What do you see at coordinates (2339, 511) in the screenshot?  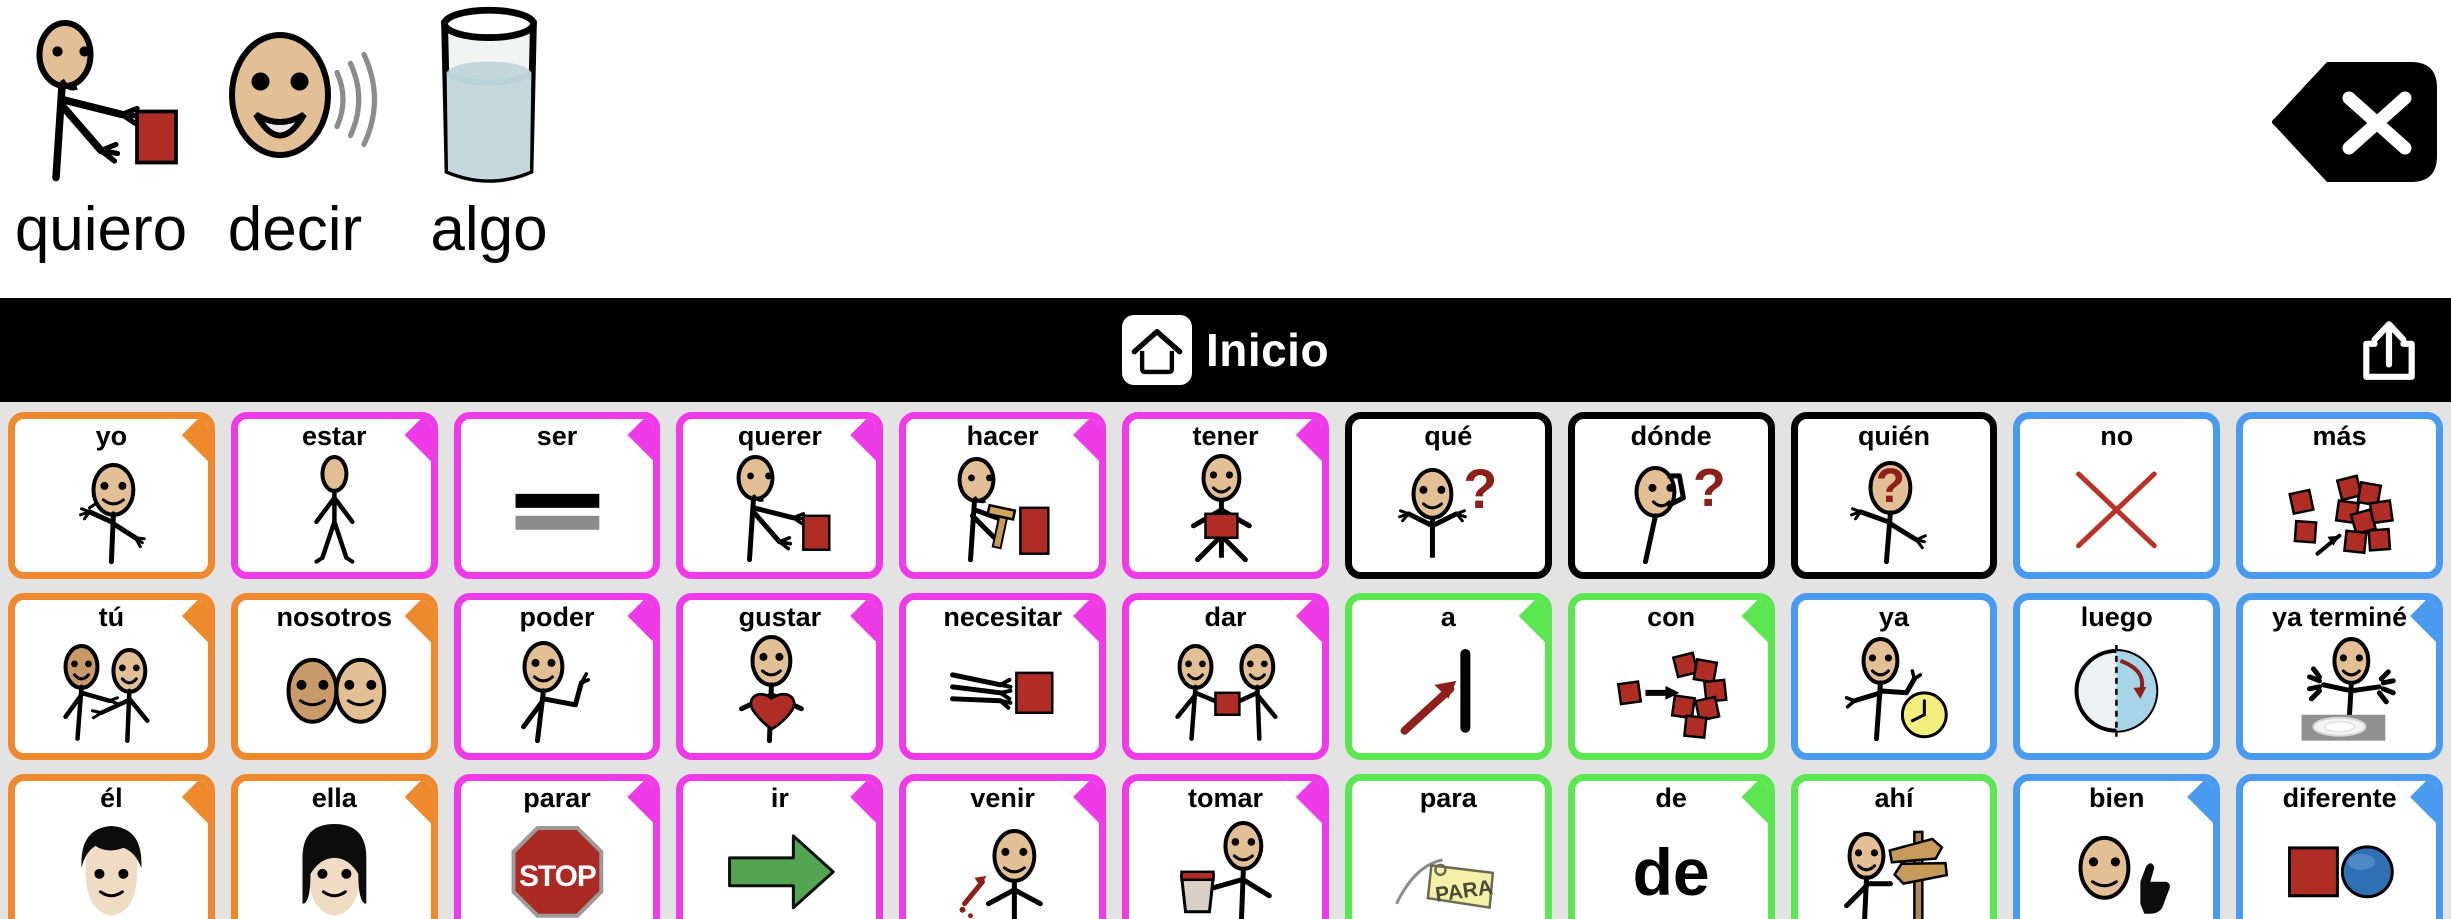 I see `more-blocks-arrow-icon` at bounding box center [2339, 511].